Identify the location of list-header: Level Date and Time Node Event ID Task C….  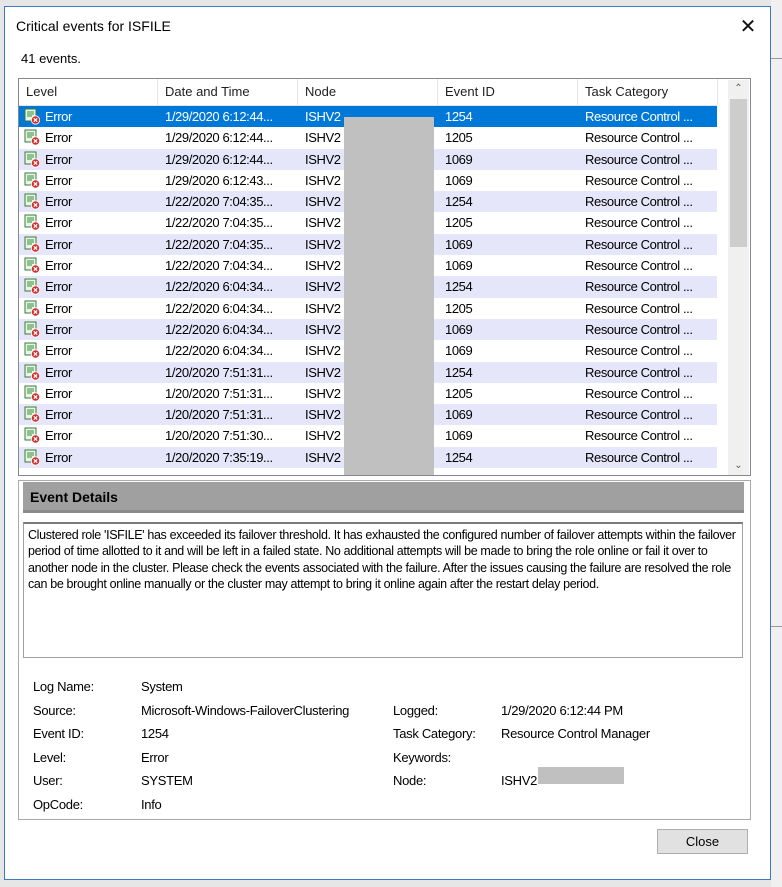
(368, 92).